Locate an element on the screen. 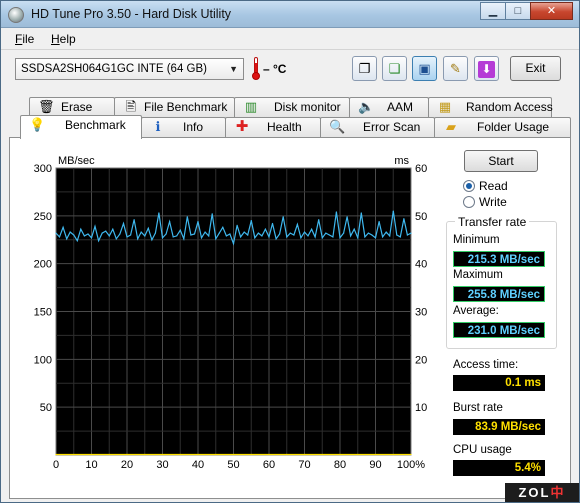 Image resolution: width=580 pixels, height=503 pixels. maximize-button: □ is located at coordinates (518, 11).